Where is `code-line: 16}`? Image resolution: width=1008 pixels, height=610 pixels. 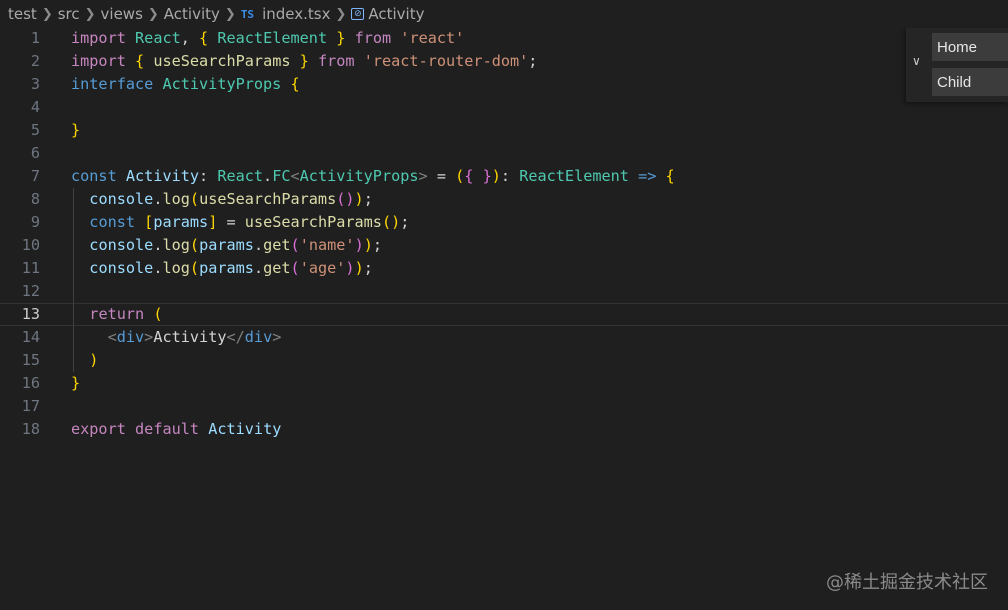 code-line: 16} is located at coordinates (504, 383).